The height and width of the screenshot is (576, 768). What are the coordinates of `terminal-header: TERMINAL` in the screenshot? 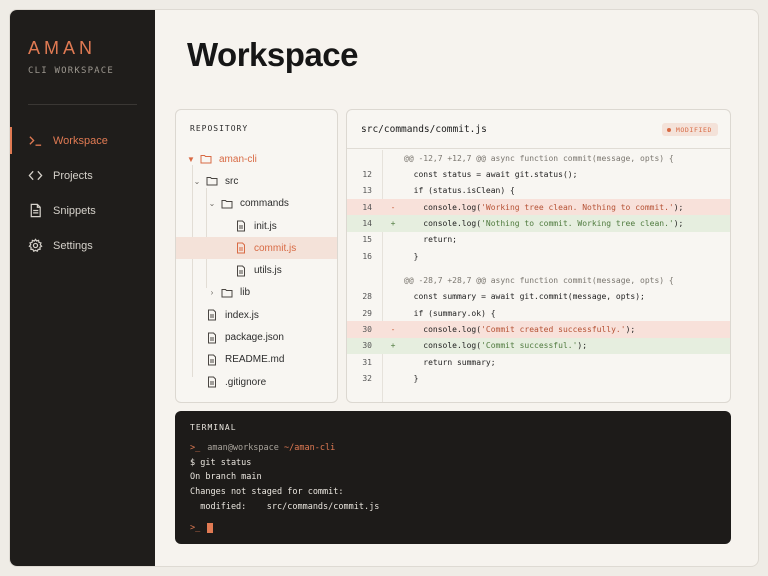 It's located at (213, 427).